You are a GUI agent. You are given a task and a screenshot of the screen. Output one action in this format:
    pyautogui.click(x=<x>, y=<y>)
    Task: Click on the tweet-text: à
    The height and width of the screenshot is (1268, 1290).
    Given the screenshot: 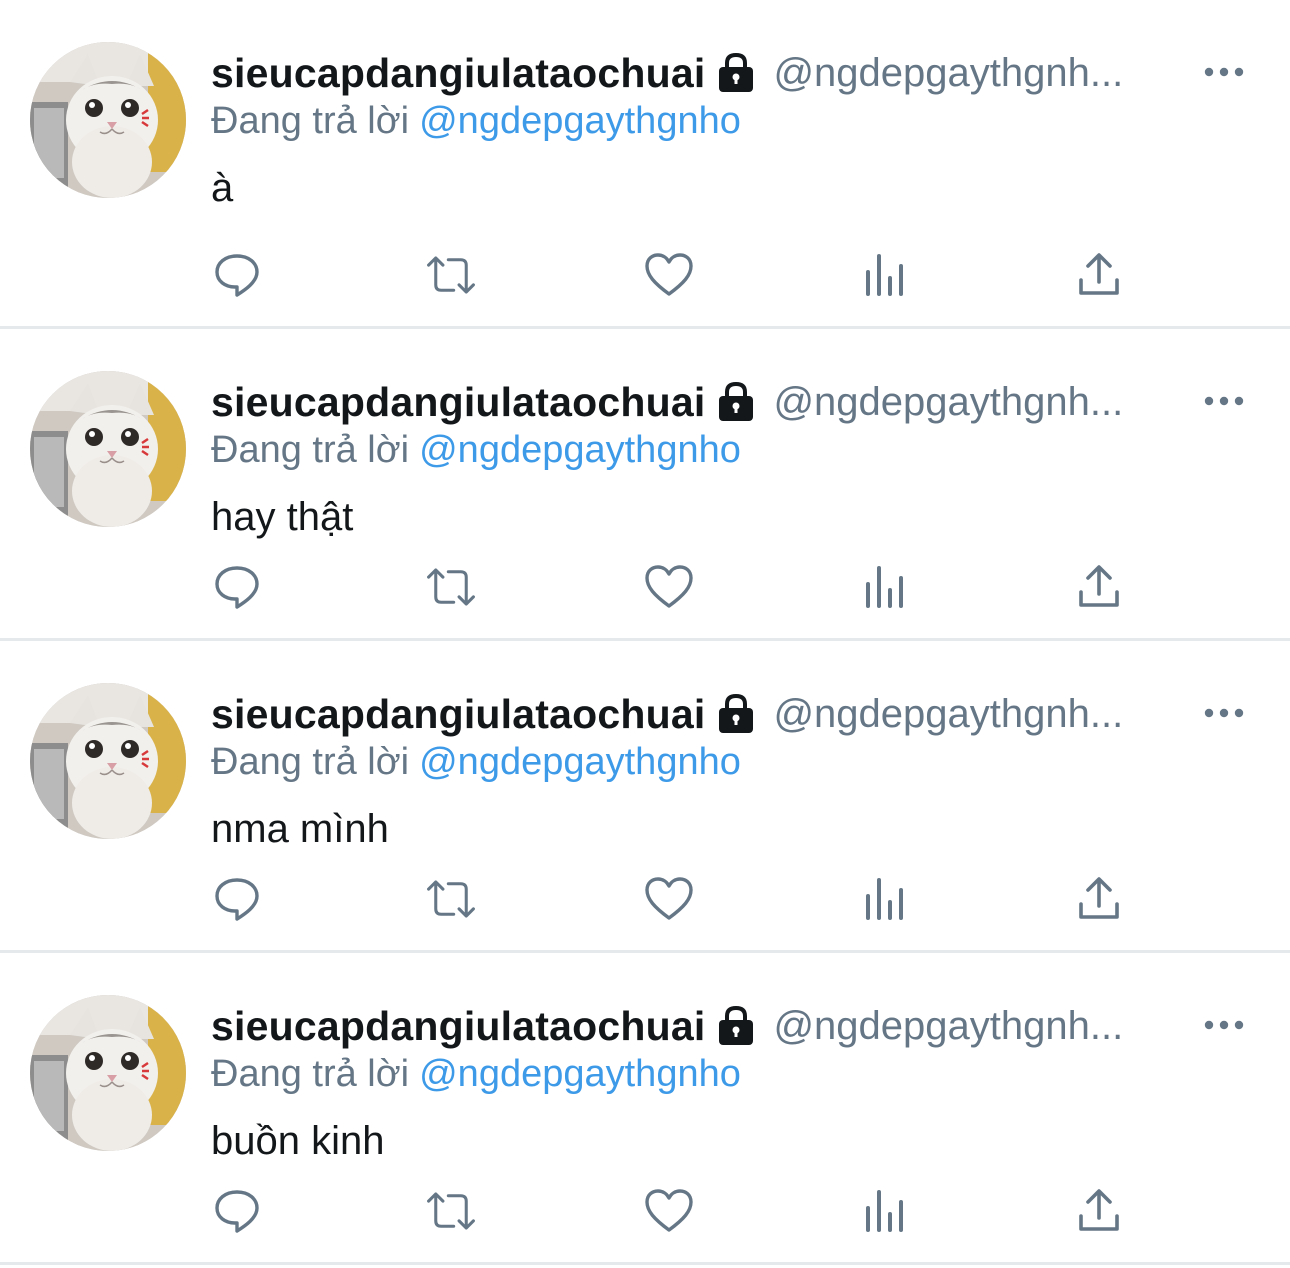 What is the action you would take?
    pyautogui.click(x=222, y=188)
    